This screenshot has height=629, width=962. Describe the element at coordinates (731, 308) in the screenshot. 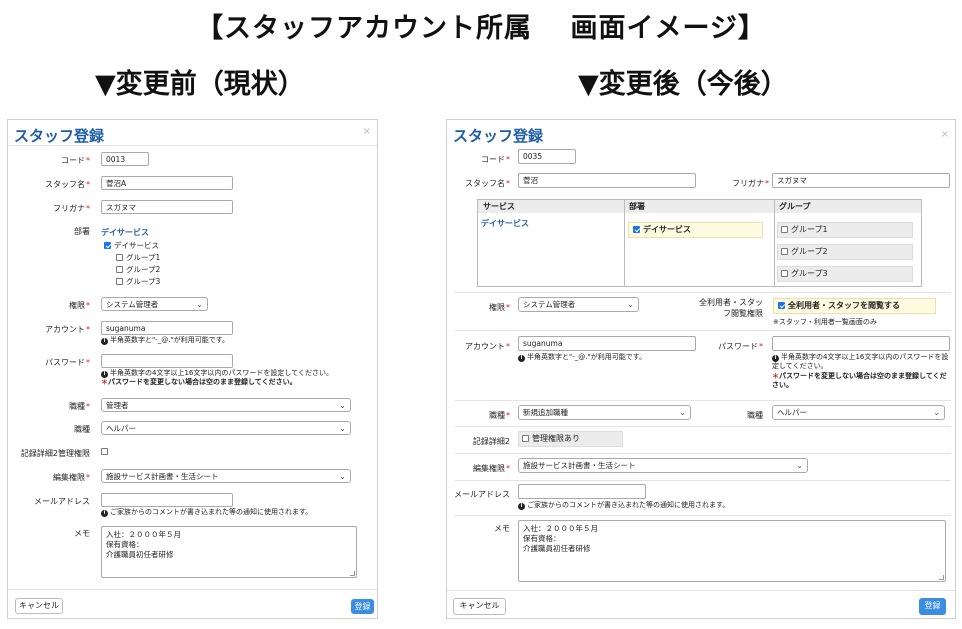

I see `all-users-label: 全利用者・スタッフ閲覧権限` at that location.